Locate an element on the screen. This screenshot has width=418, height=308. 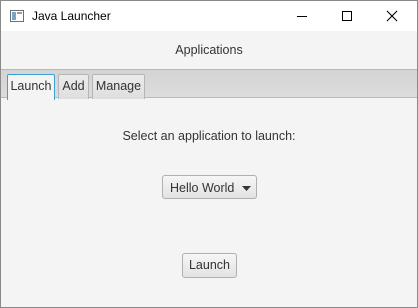
selected-application: Hello World is located at coordinates (202, 188).